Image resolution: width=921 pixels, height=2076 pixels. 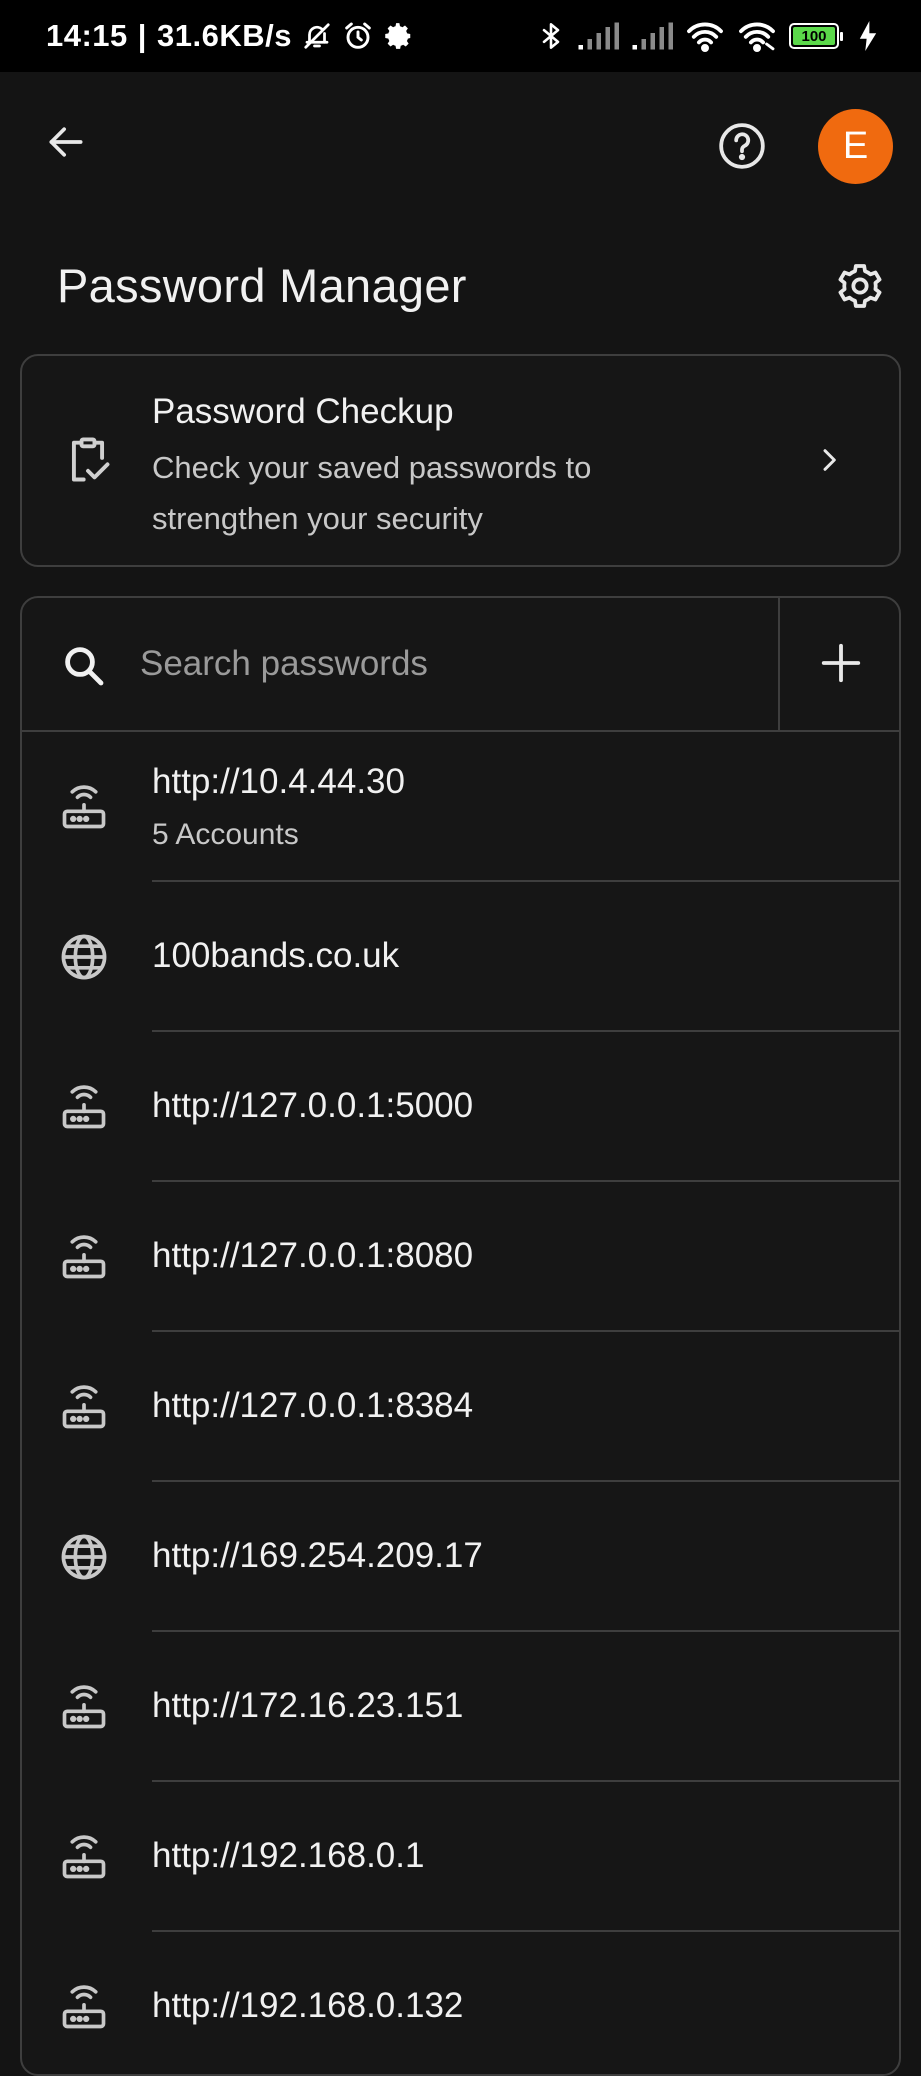 I want to click on entry-site: http://127.0.0.1:8080, so click(x=313, y=1255).